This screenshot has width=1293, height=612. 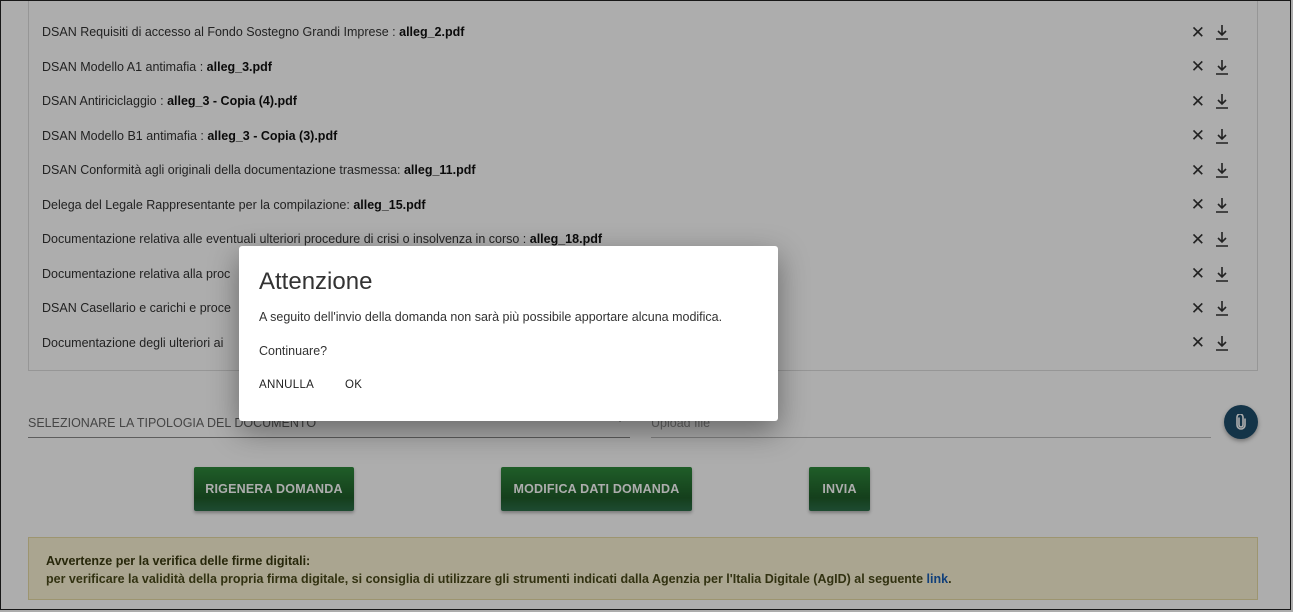 I want to click on dialog-question: Continuare?, so click(x=293, y=351).